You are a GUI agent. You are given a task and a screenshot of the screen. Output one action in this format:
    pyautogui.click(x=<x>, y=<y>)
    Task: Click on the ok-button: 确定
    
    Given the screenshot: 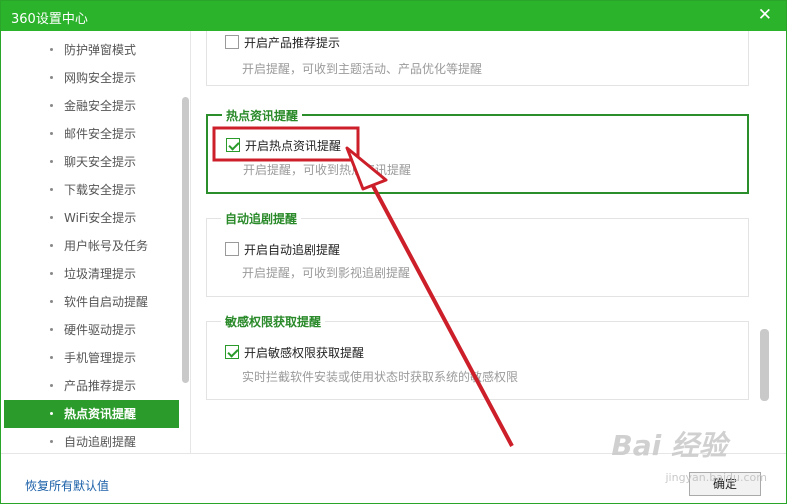 What is the action you would take?
    pyautogui.click(x=725, y=484)
    